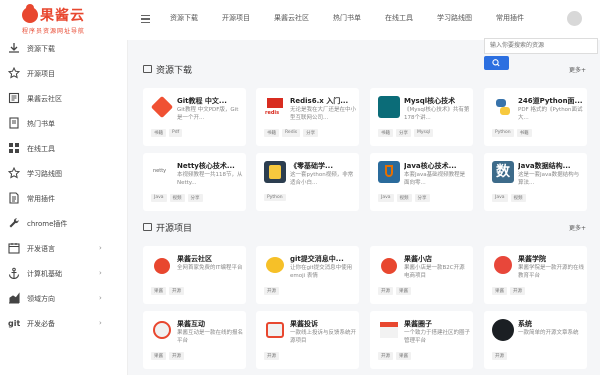 This screenshot has height=375, width=600. What do you see at coordinates (14, 198) in the screenshot?
I see `document-icon` at bounding box center [14, 198].